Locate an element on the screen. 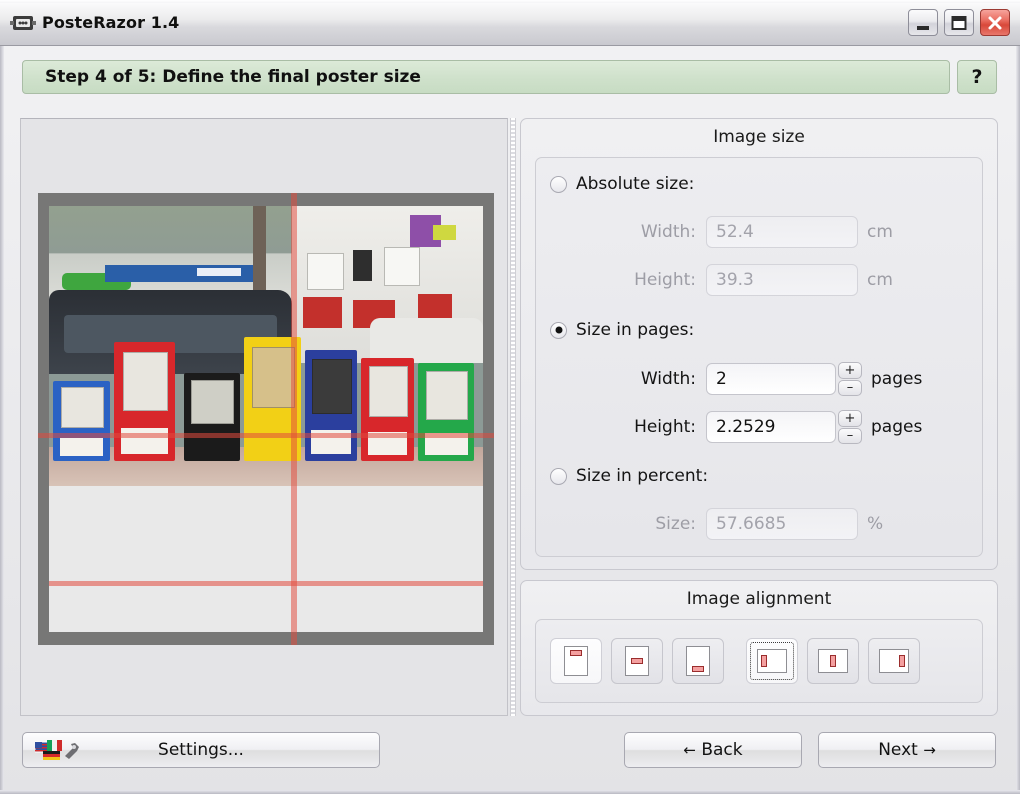 This screenshot has width=1020, height=794. next-label: Next is located at coordinates (898, 750).